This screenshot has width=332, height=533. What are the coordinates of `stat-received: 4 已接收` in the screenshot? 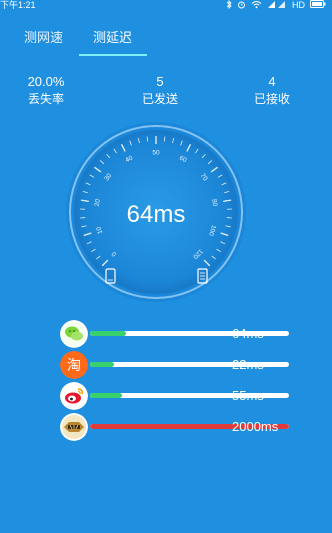 It's located at (272, 91).